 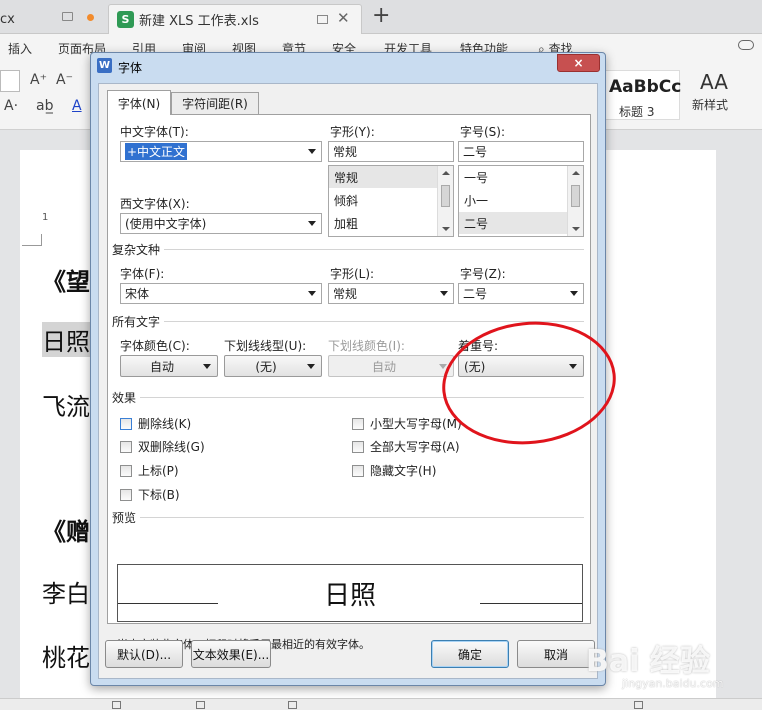 I want to click on style-heading-3: AaBbCc 标题 3, so click(x=642, y=95).